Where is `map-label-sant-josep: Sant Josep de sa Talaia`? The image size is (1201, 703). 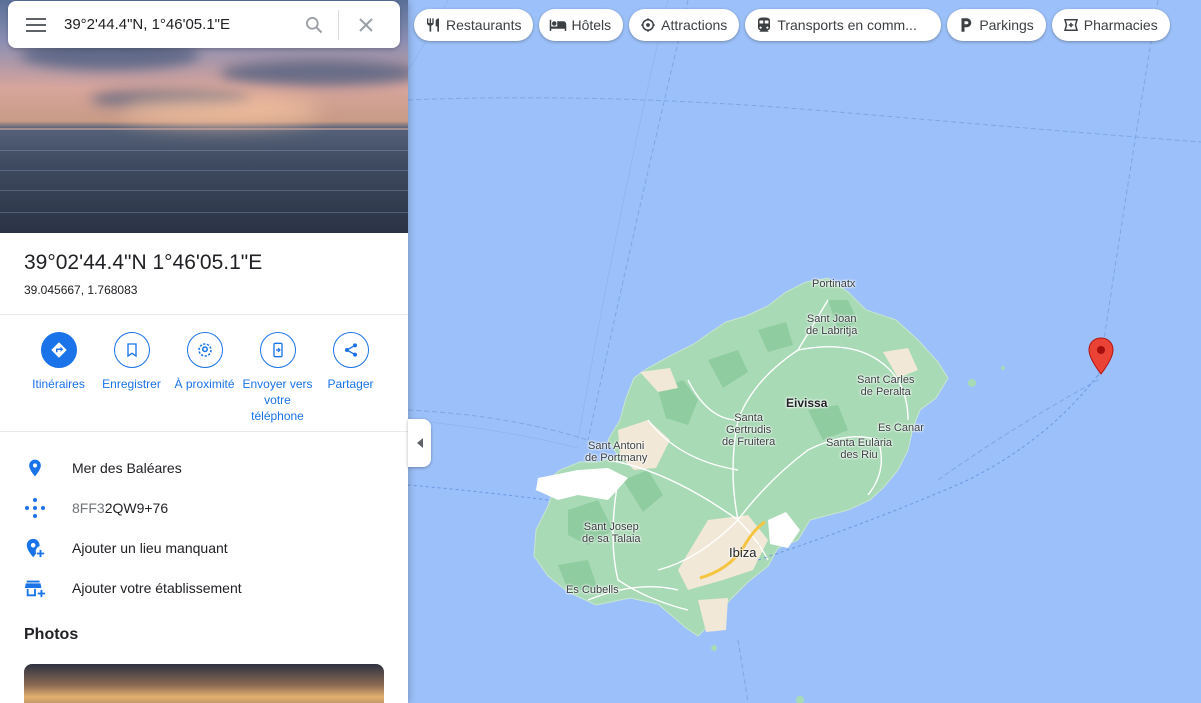 map-label-sant-josep: Sant Josep de sa Talaia is located at coordinates (611, 533).